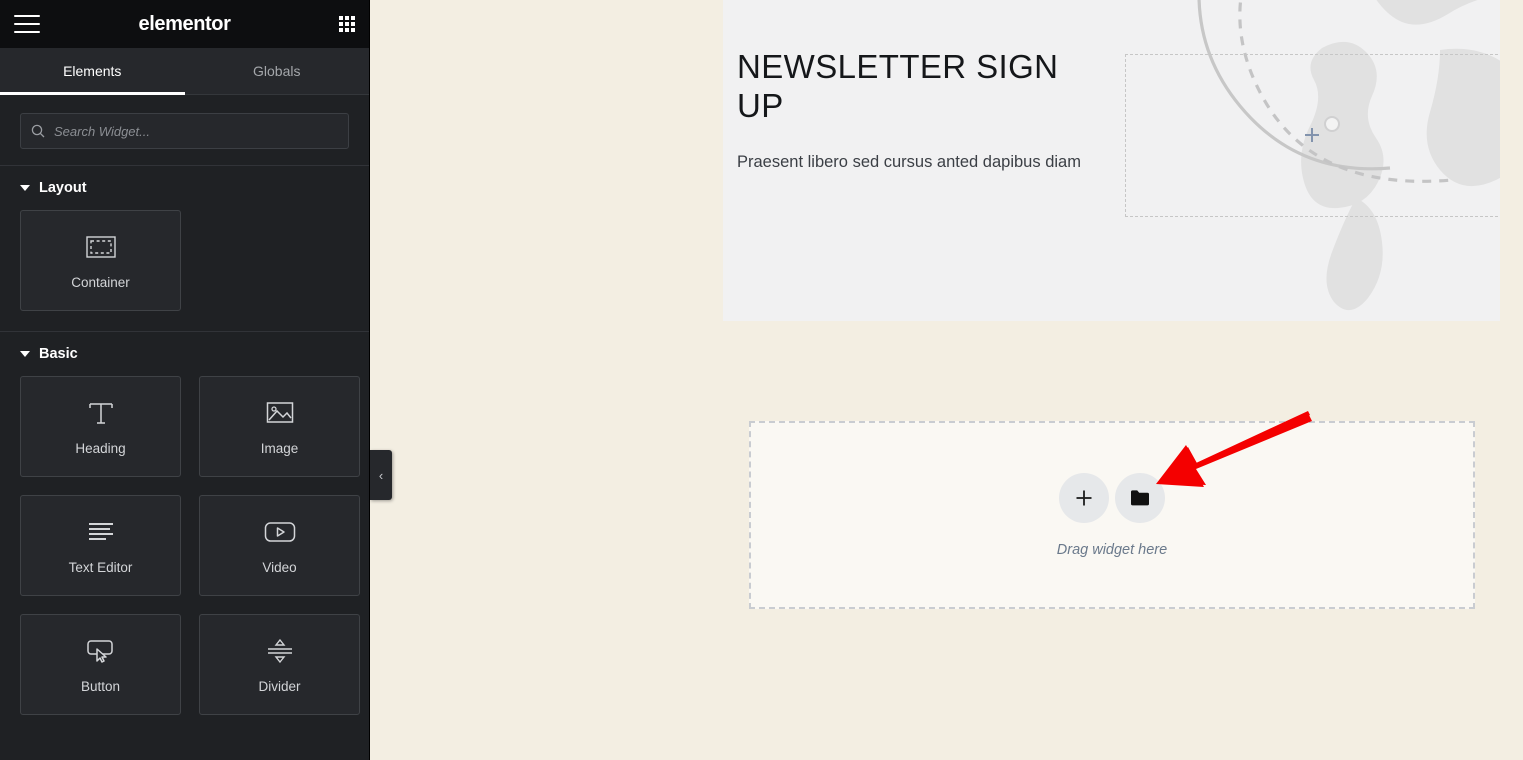 Image resolution: width=1523 pixels, height=760 pixels. I want to click on search-input, so click(196, 131).